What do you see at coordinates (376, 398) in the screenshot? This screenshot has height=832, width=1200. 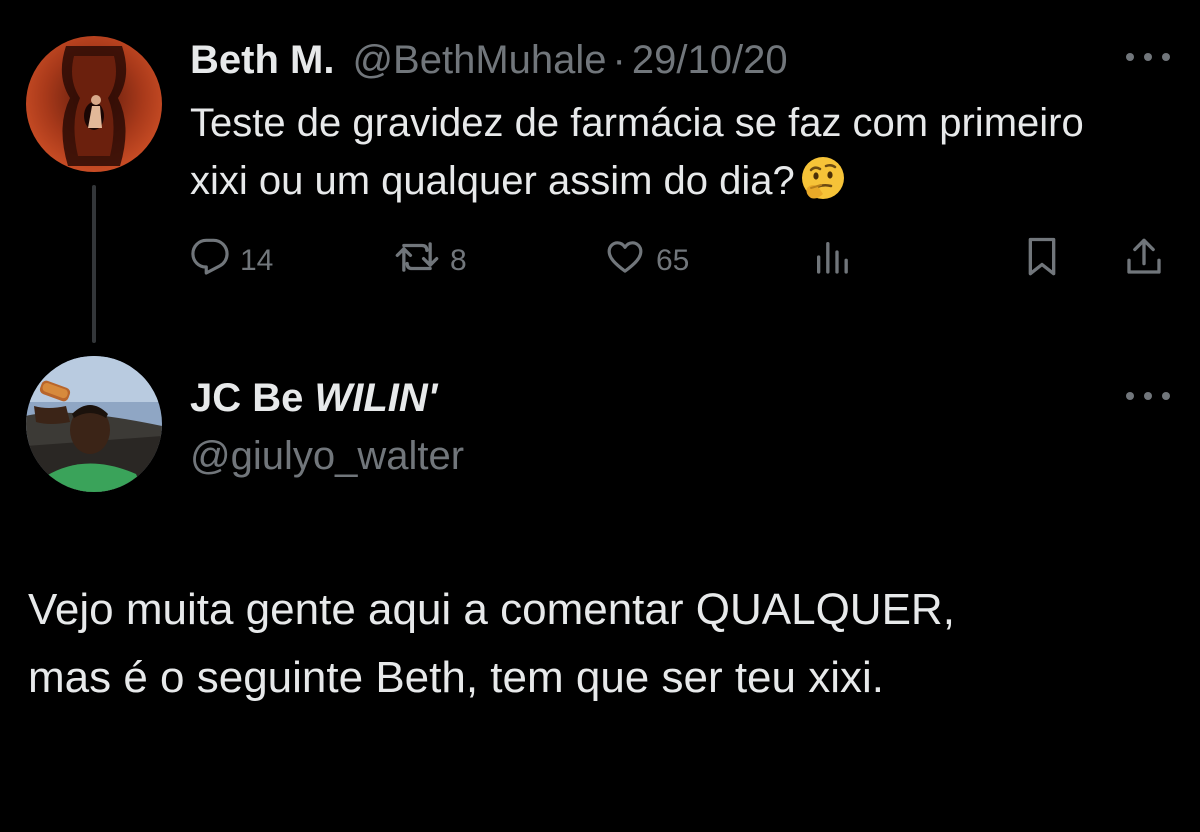 I see `reply-name-suffix: WILIN'` at bounding box center [376, 398].